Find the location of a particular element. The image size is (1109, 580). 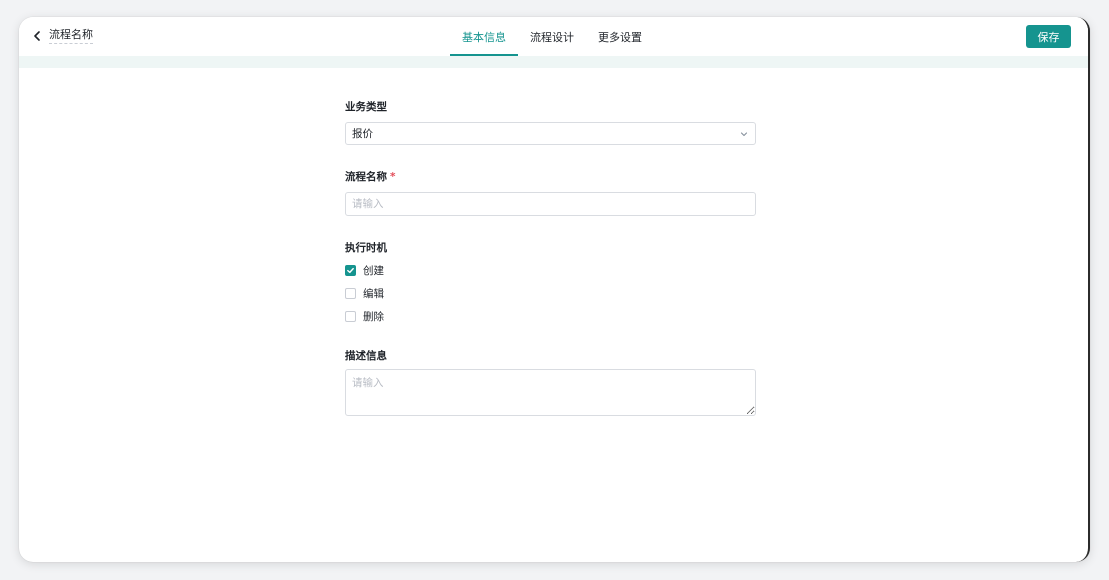

checkbox-create: 创建 is located at coordinates (550, 270).